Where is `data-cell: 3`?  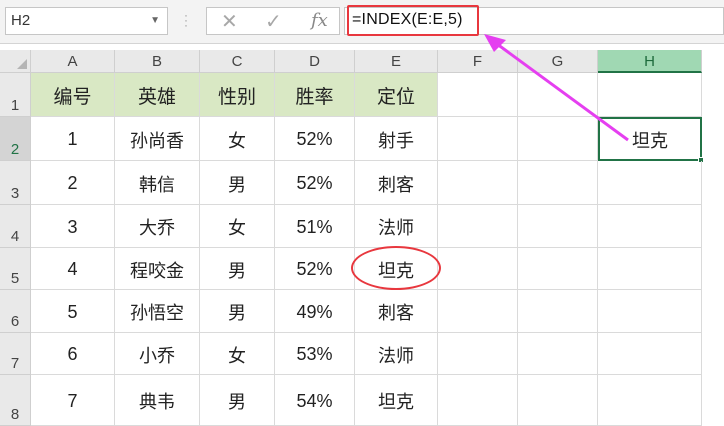 data-cell: 3 is located at coordinates (73, 226).